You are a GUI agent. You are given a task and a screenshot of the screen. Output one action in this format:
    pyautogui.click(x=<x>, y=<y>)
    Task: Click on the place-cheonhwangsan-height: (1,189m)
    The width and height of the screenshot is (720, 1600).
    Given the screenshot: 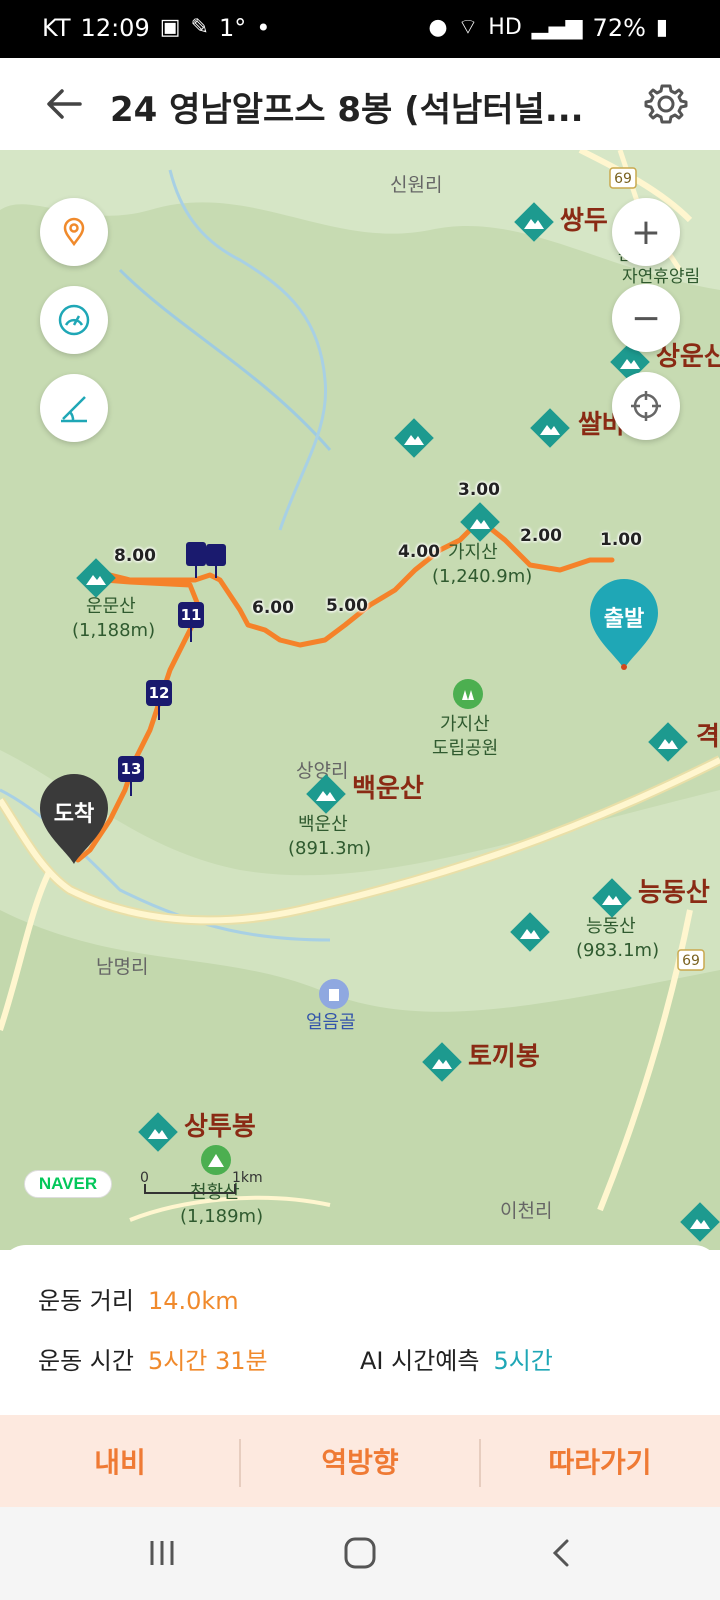 What is the action you would take?
    pyautogui.click(x=222, y=1216)
    